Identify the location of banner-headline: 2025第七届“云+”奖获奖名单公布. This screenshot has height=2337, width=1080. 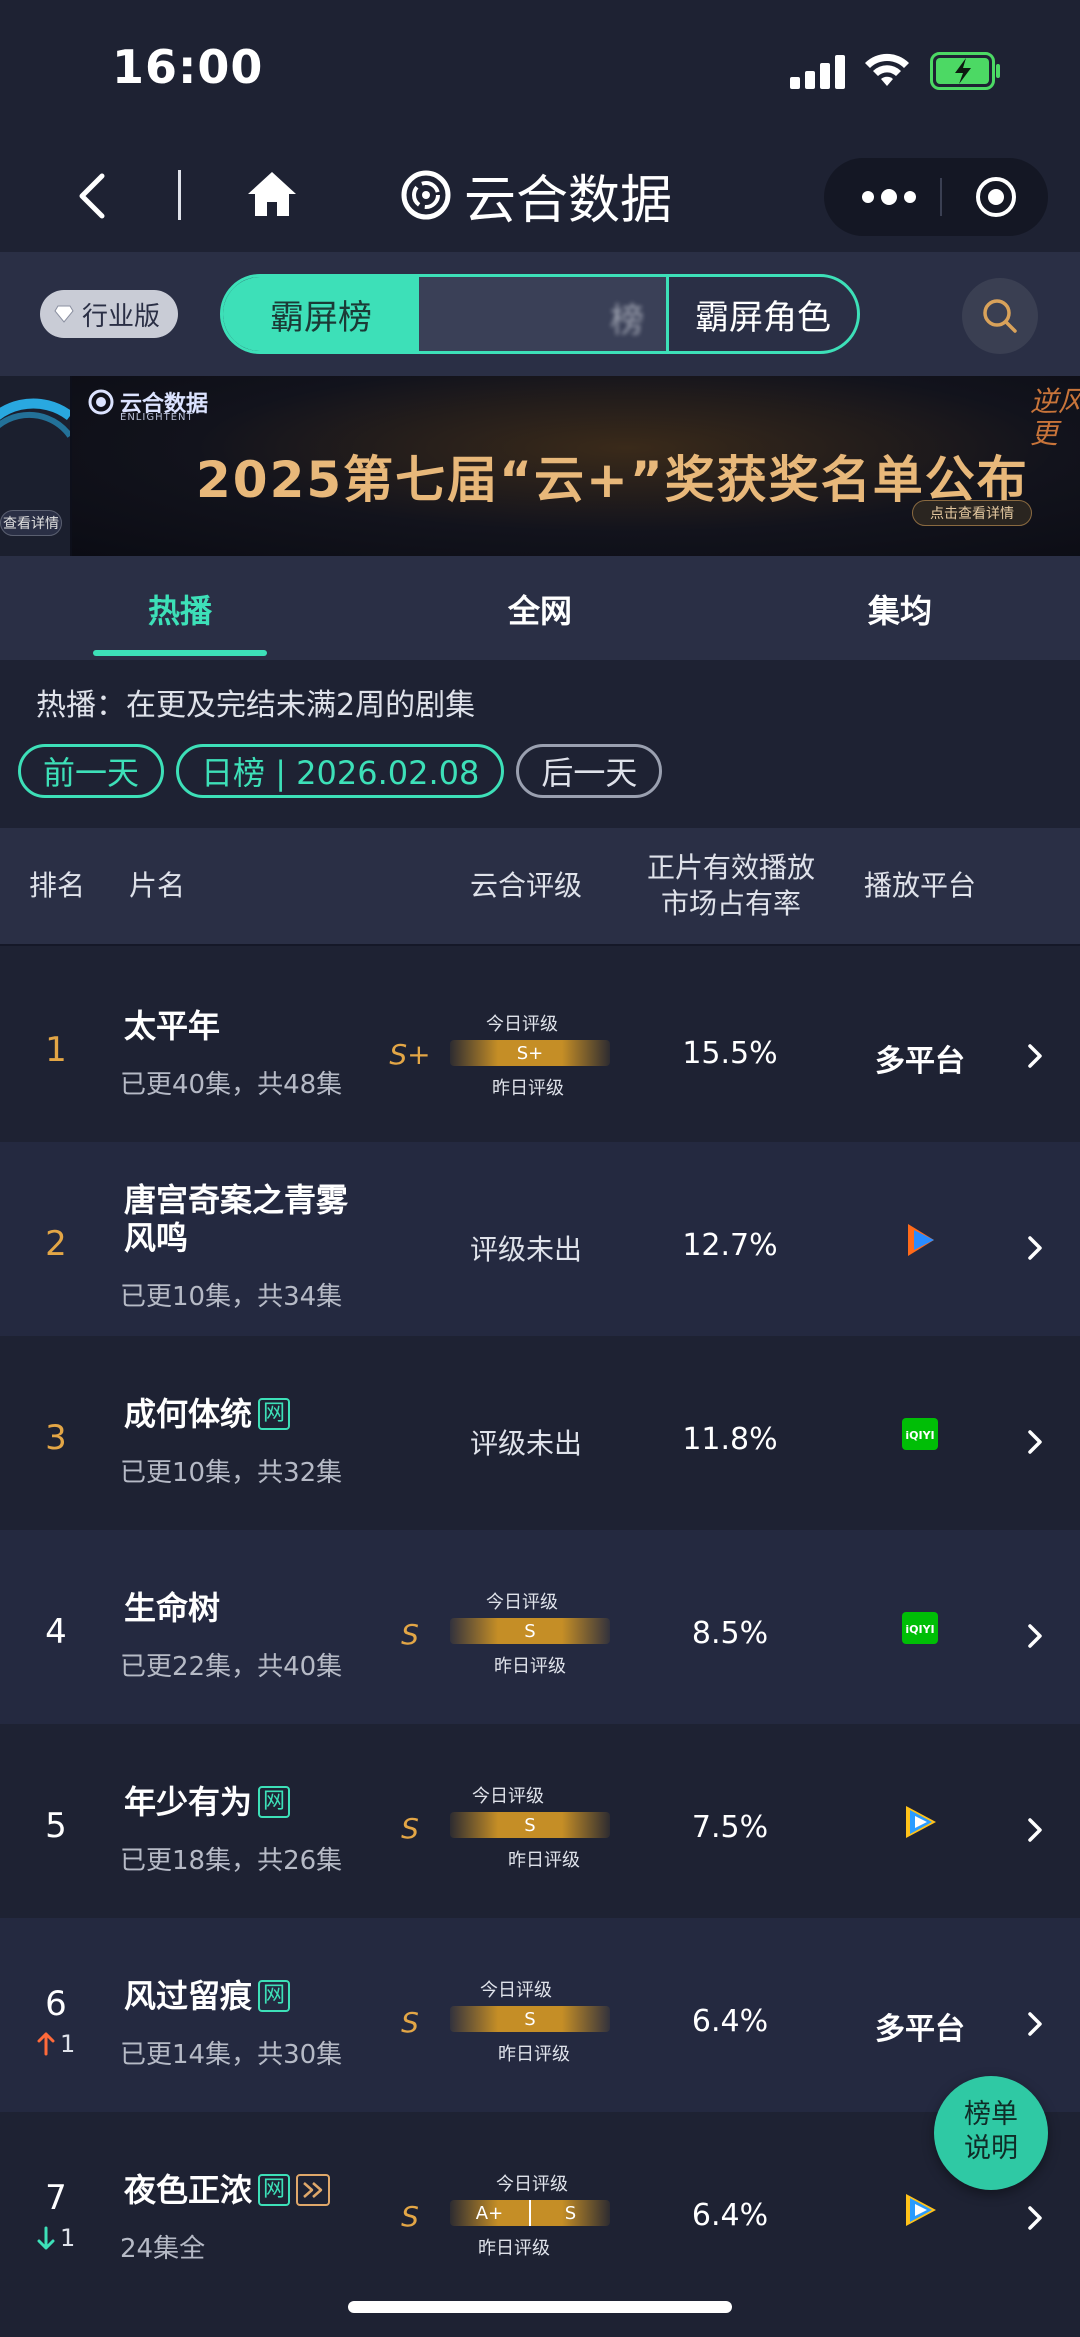
(612, 480).